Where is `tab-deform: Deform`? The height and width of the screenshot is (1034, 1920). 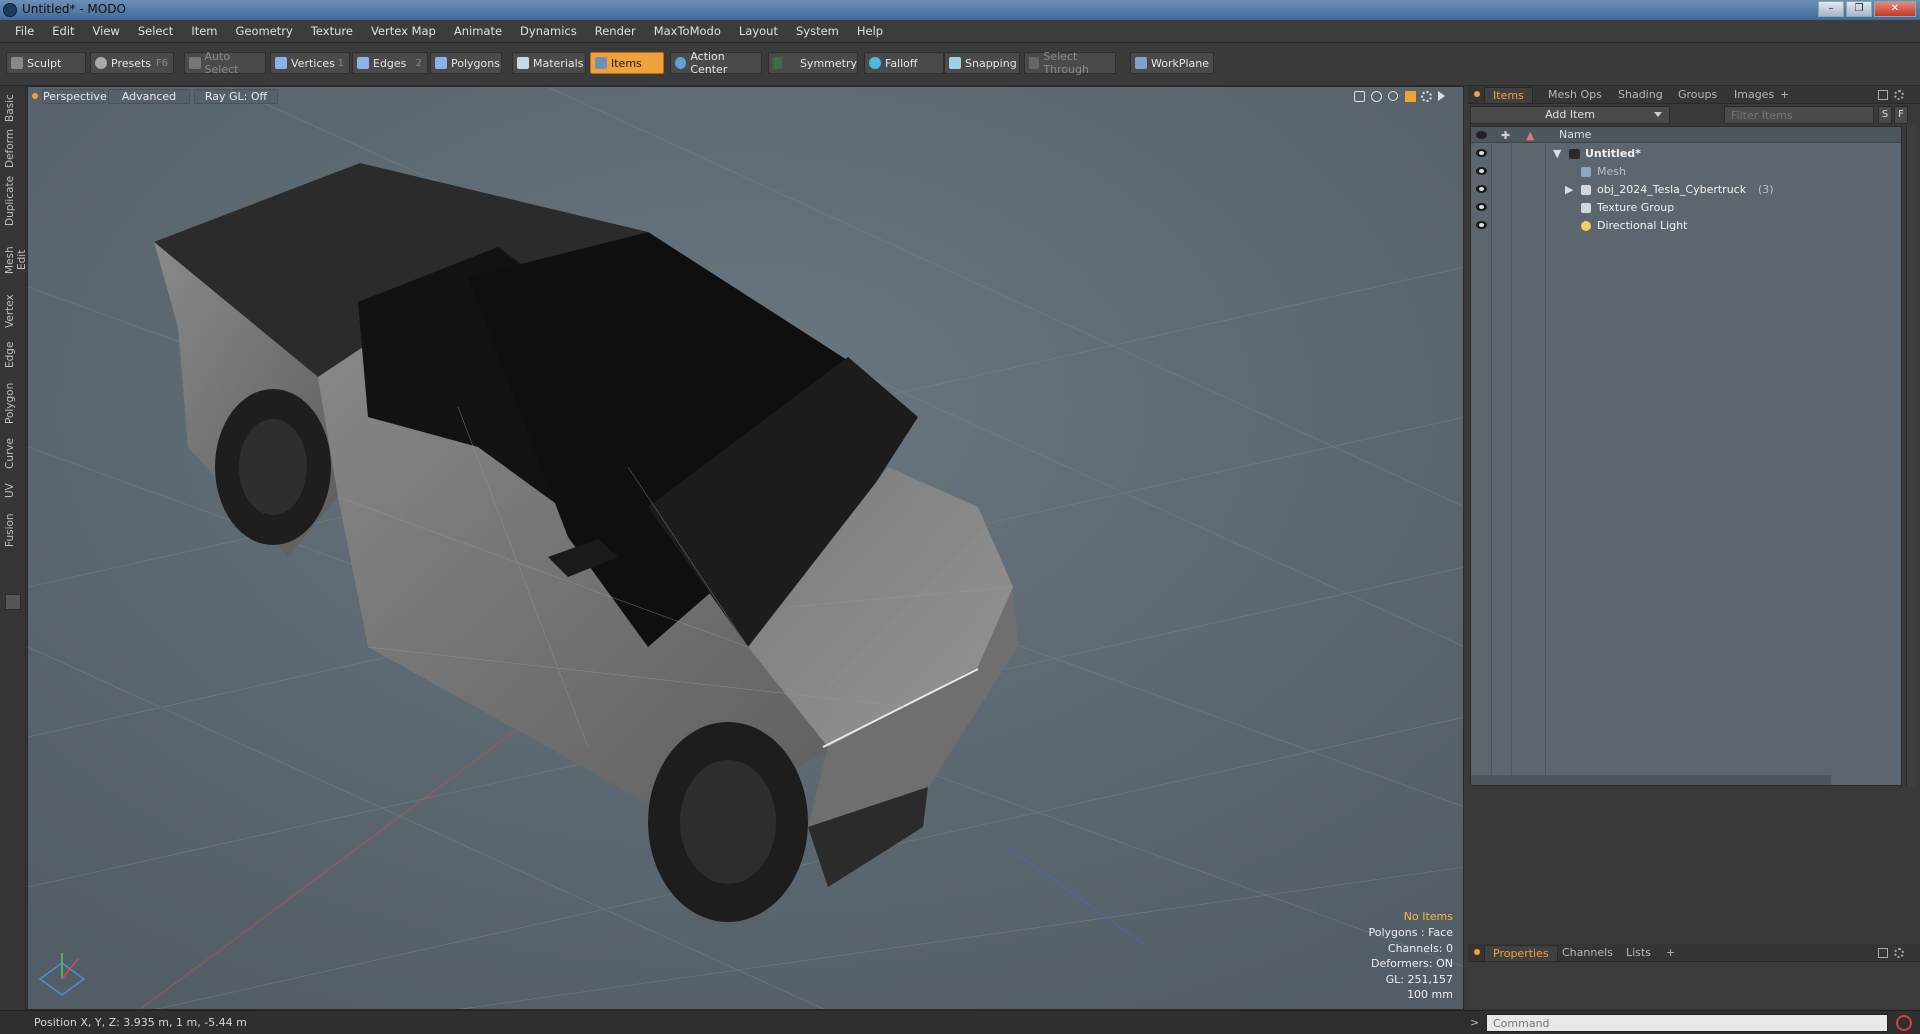
tab-deform: Deform is located at coordinates (13, 148).